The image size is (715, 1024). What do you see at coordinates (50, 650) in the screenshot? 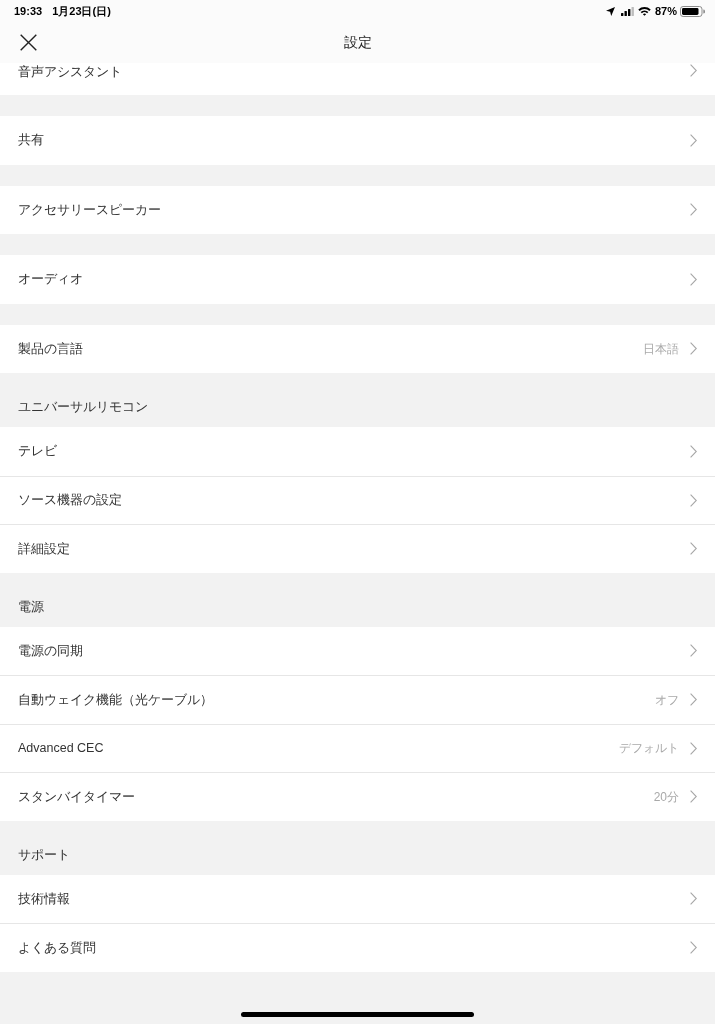
I see `setting-label: 電源の同期` at bounding box center [50, 650].